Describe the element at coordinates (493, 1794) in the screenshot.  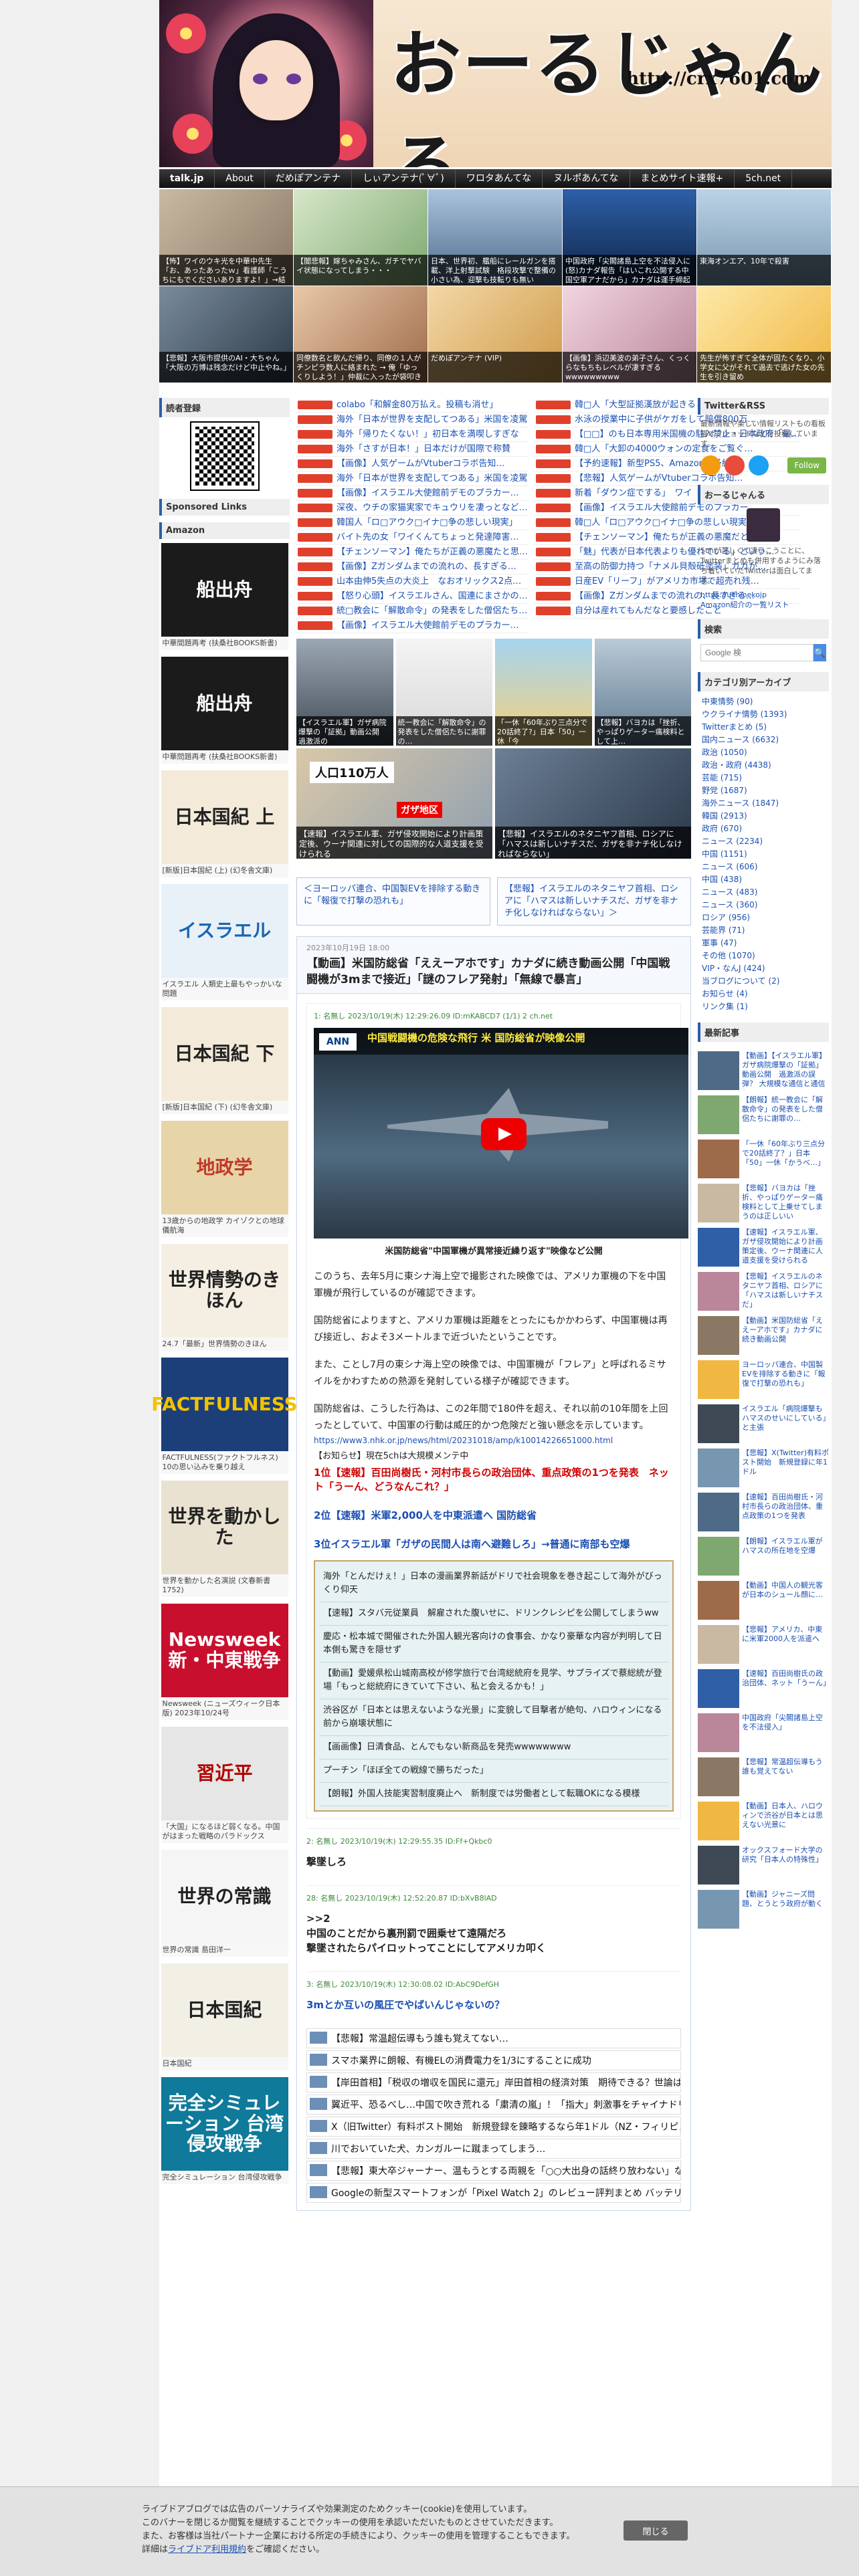
I see `related-article-link: 【朗報】外国人技能実習制度廃止へ 新制度では労働者として転職OKになる模様` at that location.